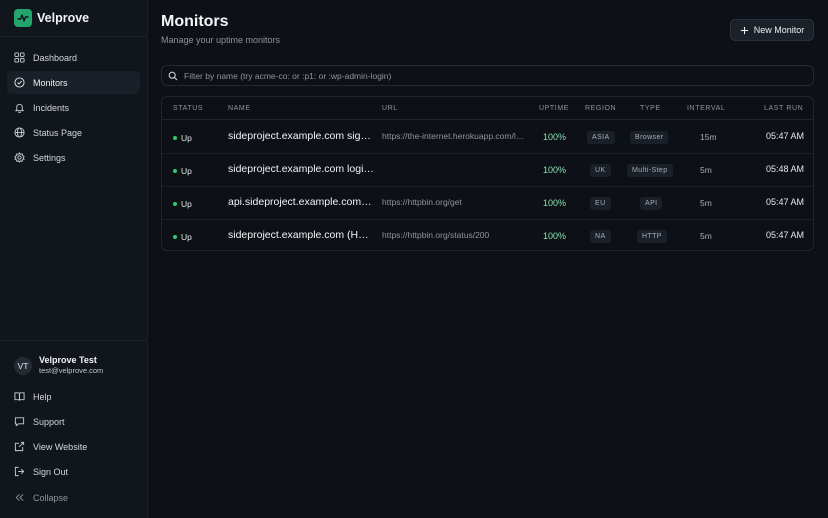 The image size is (828, 518). What do you see at coordinates (49, 421) in the screenshot?
I see `sidebar-item-label: Support` at bounding box center [49, 421].